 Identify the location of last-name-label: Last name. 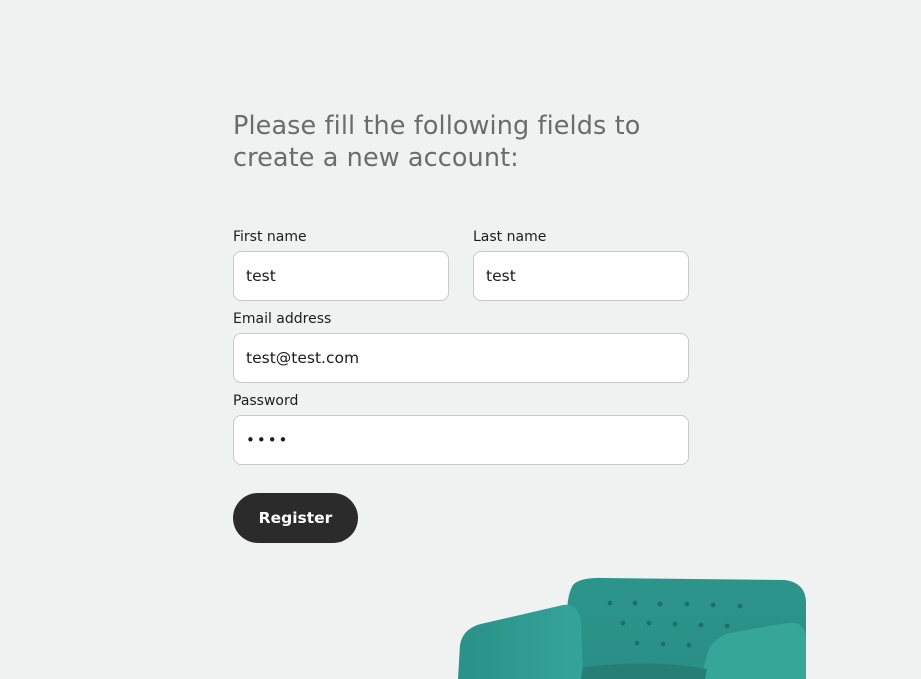
(510, 237).